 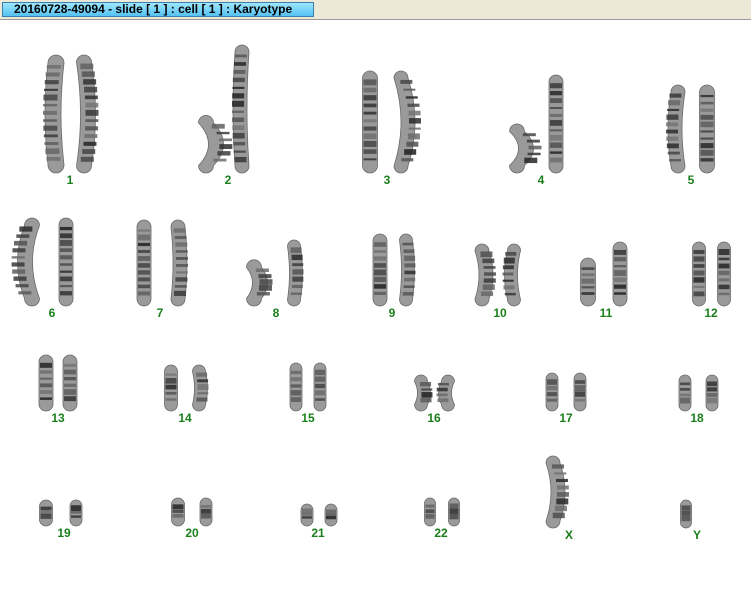 What do you see at coordinates (691, 180) in the screenshot?
I see `chromosome-label-5: 5` at bounding box center [691, 180].